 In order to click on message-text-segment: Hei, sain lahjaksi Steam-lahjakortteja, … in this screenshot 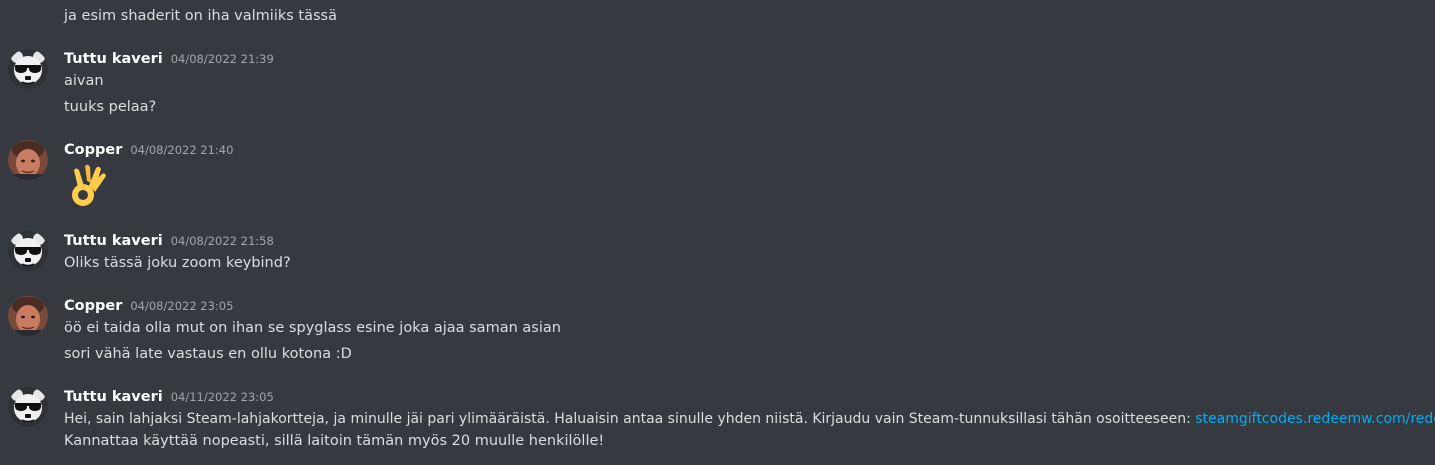, I will do `click(630, 419)`.